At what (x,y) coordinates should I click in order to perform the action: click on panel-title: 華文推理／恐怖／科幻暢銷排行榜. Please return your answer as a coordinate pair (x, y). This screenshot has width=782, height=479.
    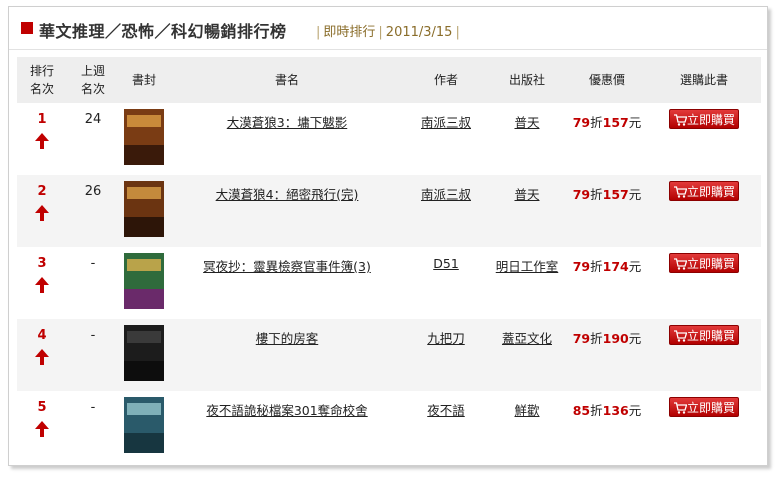
    Looking at the image, I should click on (163, 31).